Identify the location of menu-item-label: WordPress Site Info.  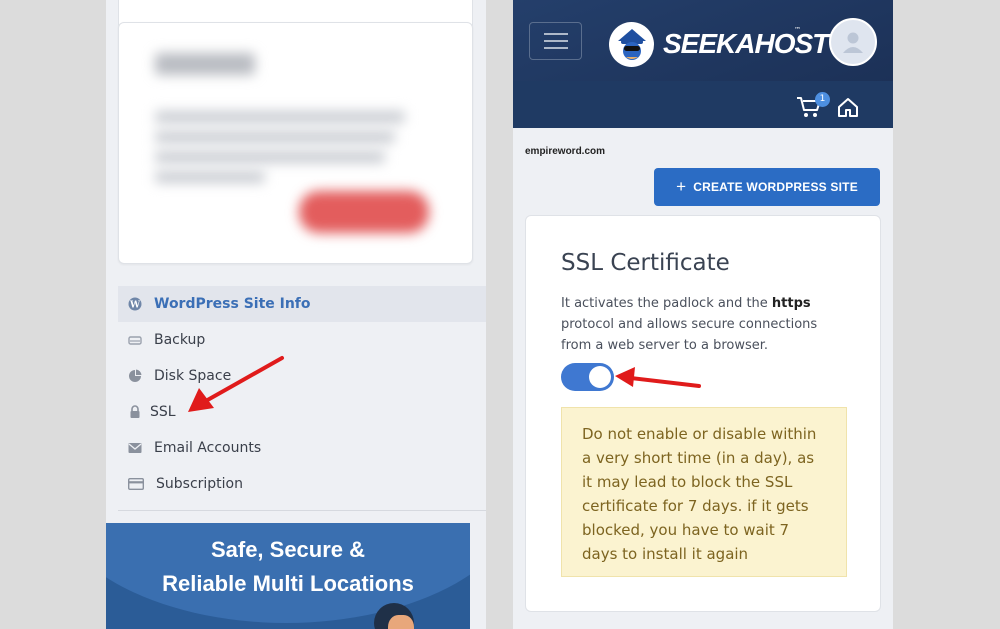
(232, 304).